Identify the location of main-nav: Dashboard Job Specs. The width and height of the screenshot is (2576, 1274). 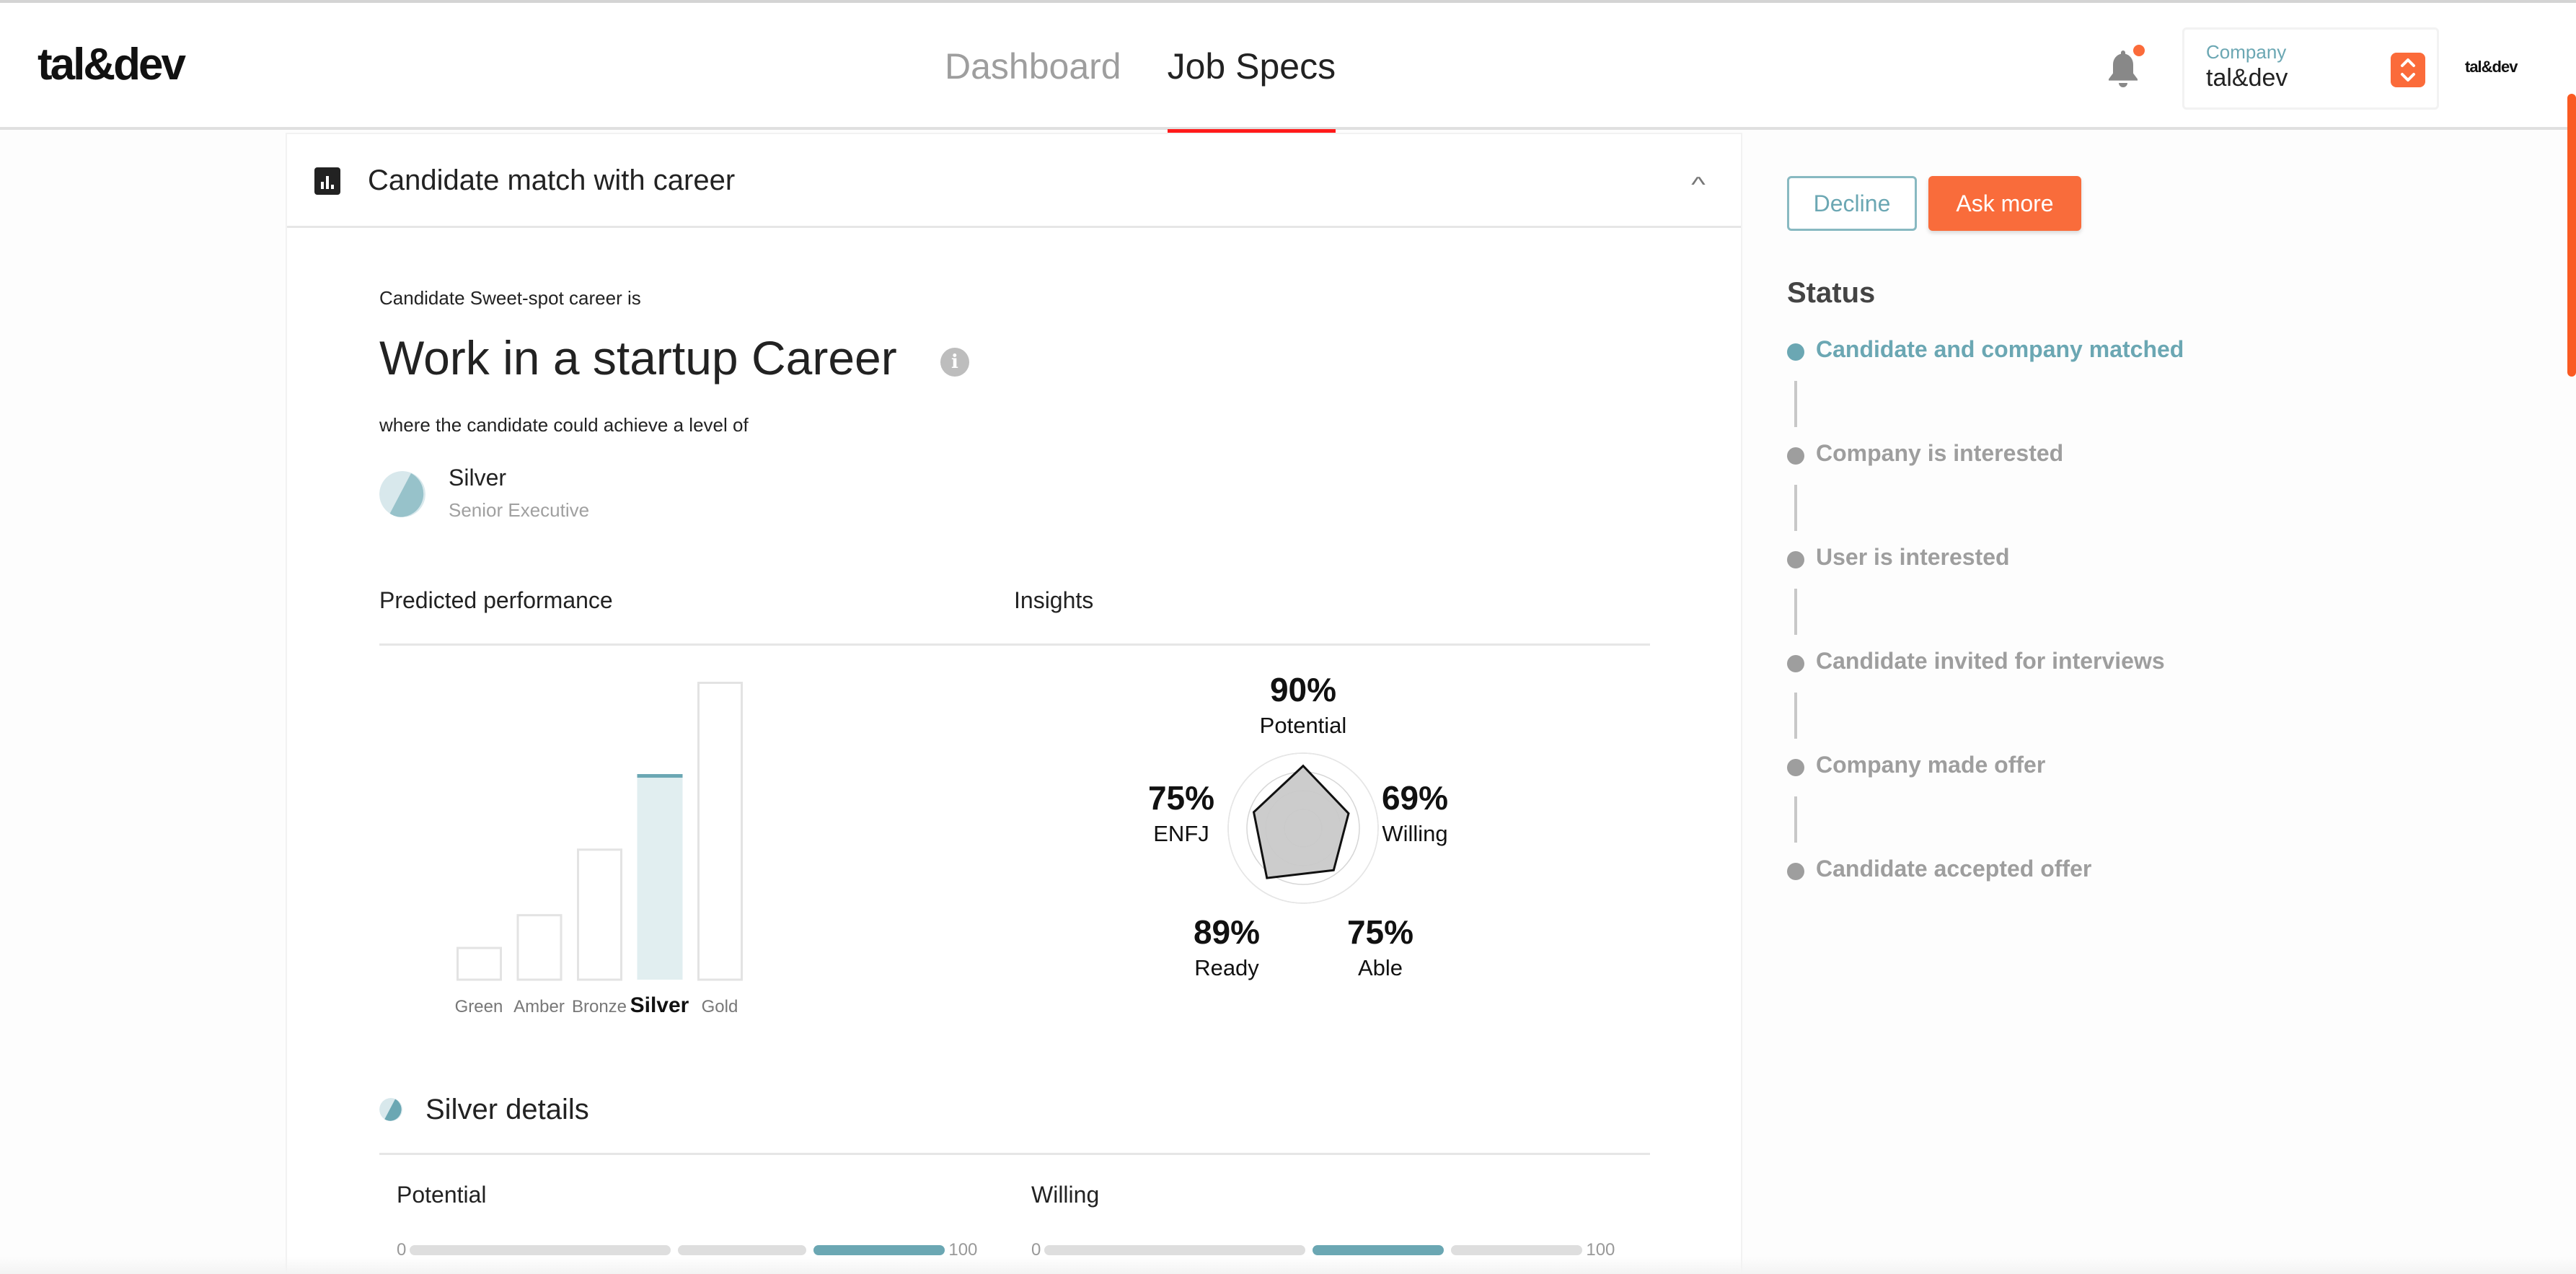
(1163, 68).